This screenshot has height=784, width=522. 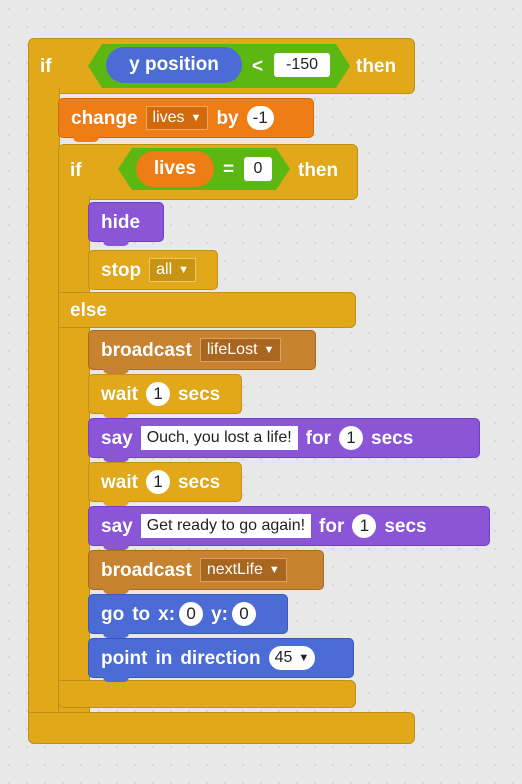 I want to click on x-label: x:, so click(x=167, y=614).